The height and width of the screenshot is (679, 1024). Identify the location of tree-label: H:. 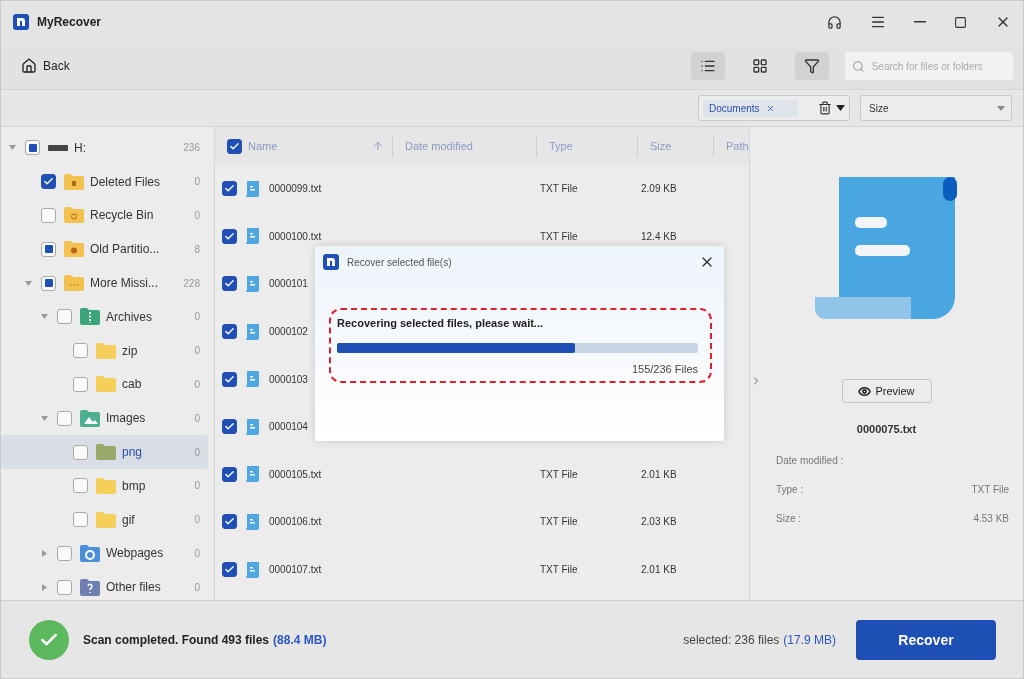
(80, 147).